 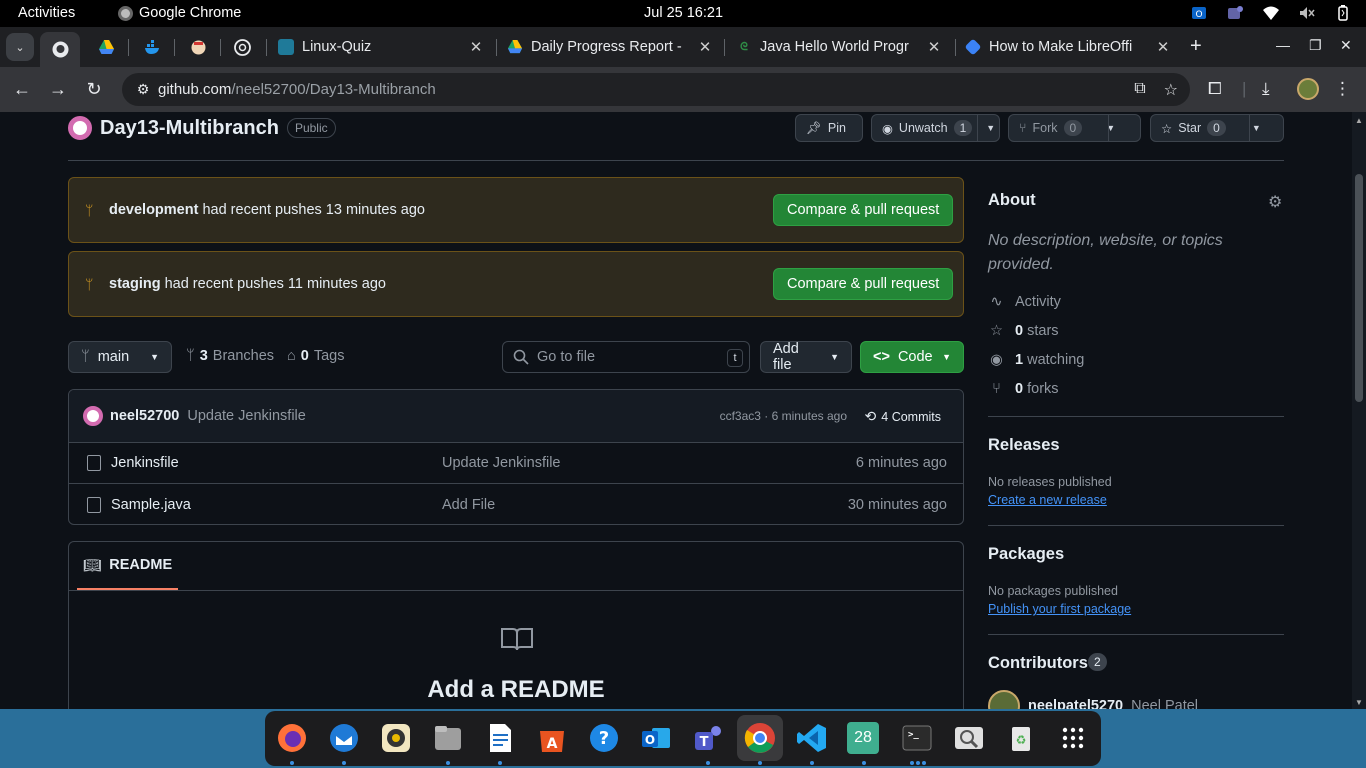 What do you see at coordinates (127, 566) in the screenshot?
I see `readme-tab: 📖︎ README` at bounding box center [127, 566].